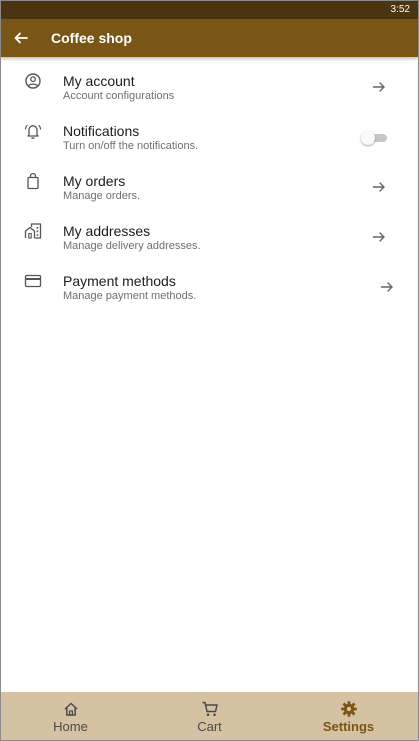 The width and height of the screenshot is (419, 741). What do you see at coordinates (348, 709) in the screenshot?
I see `gear-icon` at bounding box center [348, 709].